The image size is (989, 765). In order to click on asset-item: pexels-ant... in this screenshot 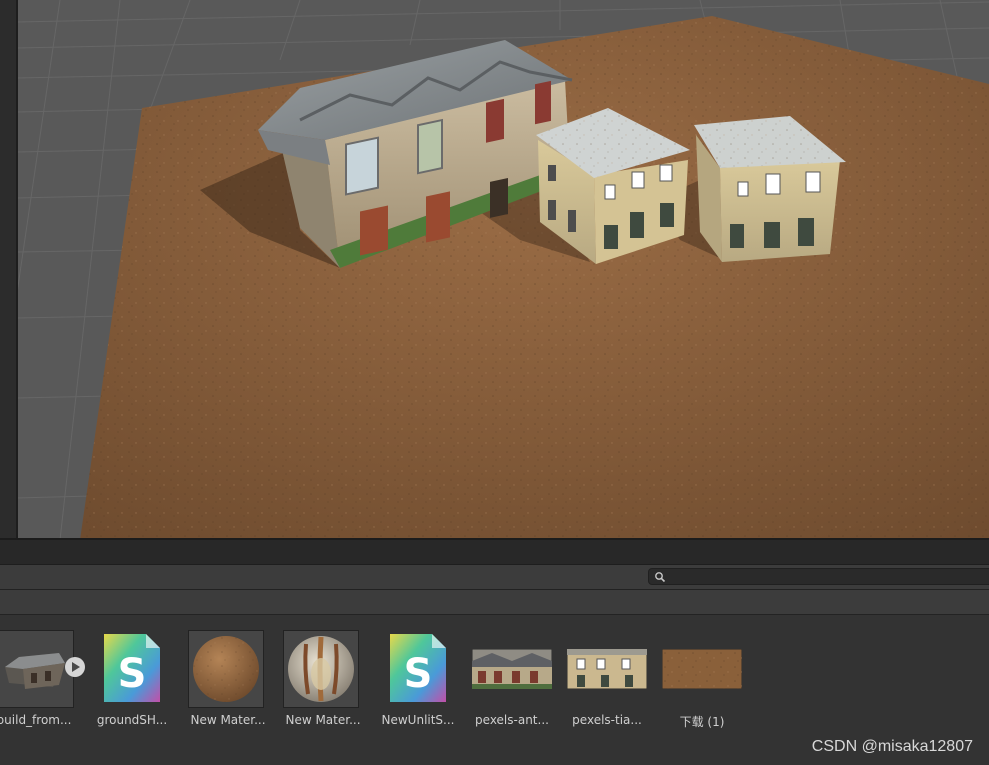, I will do `click(512, 680)`.